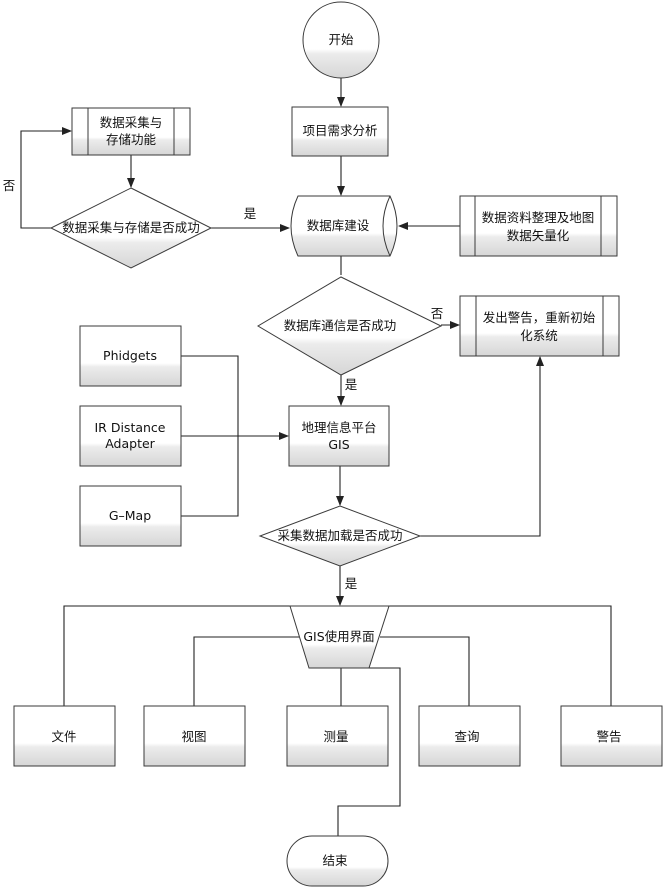 This screenshot has height=888, width=664. Describe the element at coordinates (130, 443) in the screenshot. I see `ir-adapter-label-line2: Adapter` at that location.